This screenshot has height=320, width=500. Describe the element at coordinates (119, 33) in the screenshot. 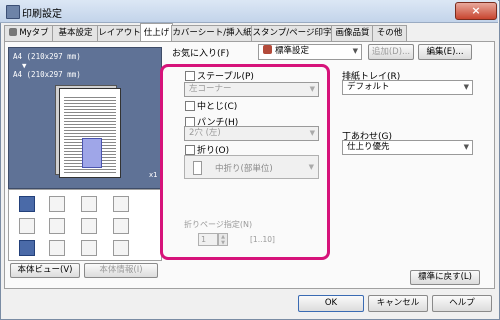

I see `tab-layout: レイアウト` at that location.